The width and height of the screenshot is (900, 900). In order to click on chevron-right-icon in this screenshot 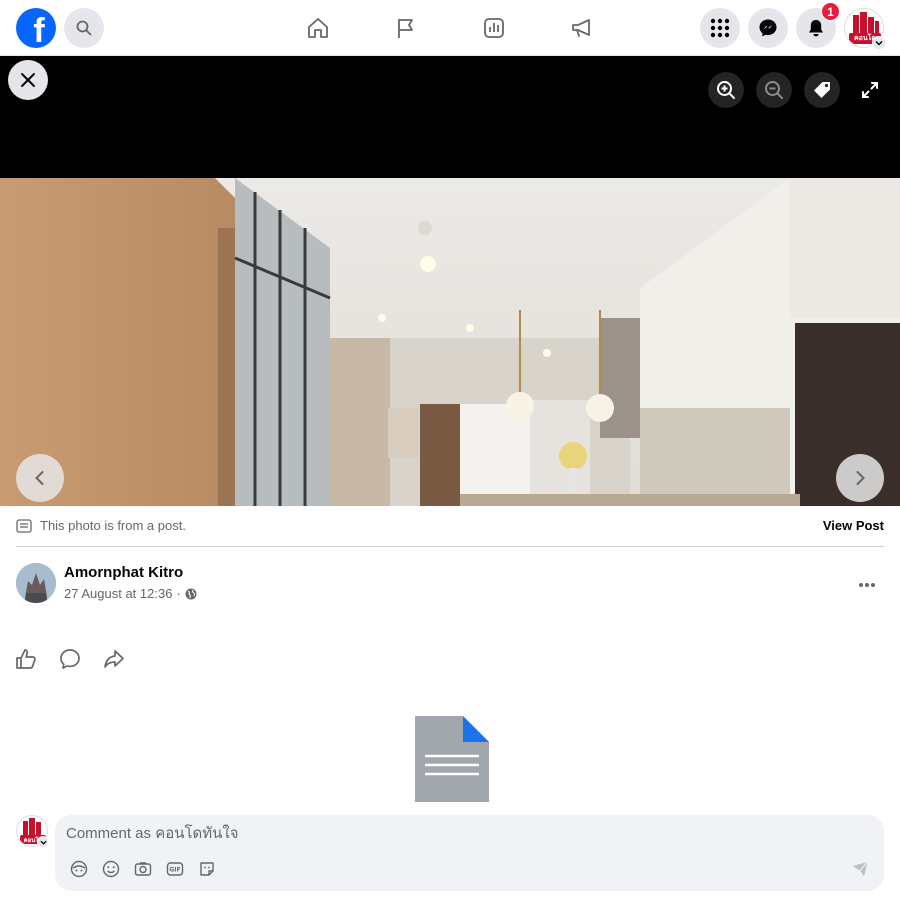, I will do `click(860, 478)`.